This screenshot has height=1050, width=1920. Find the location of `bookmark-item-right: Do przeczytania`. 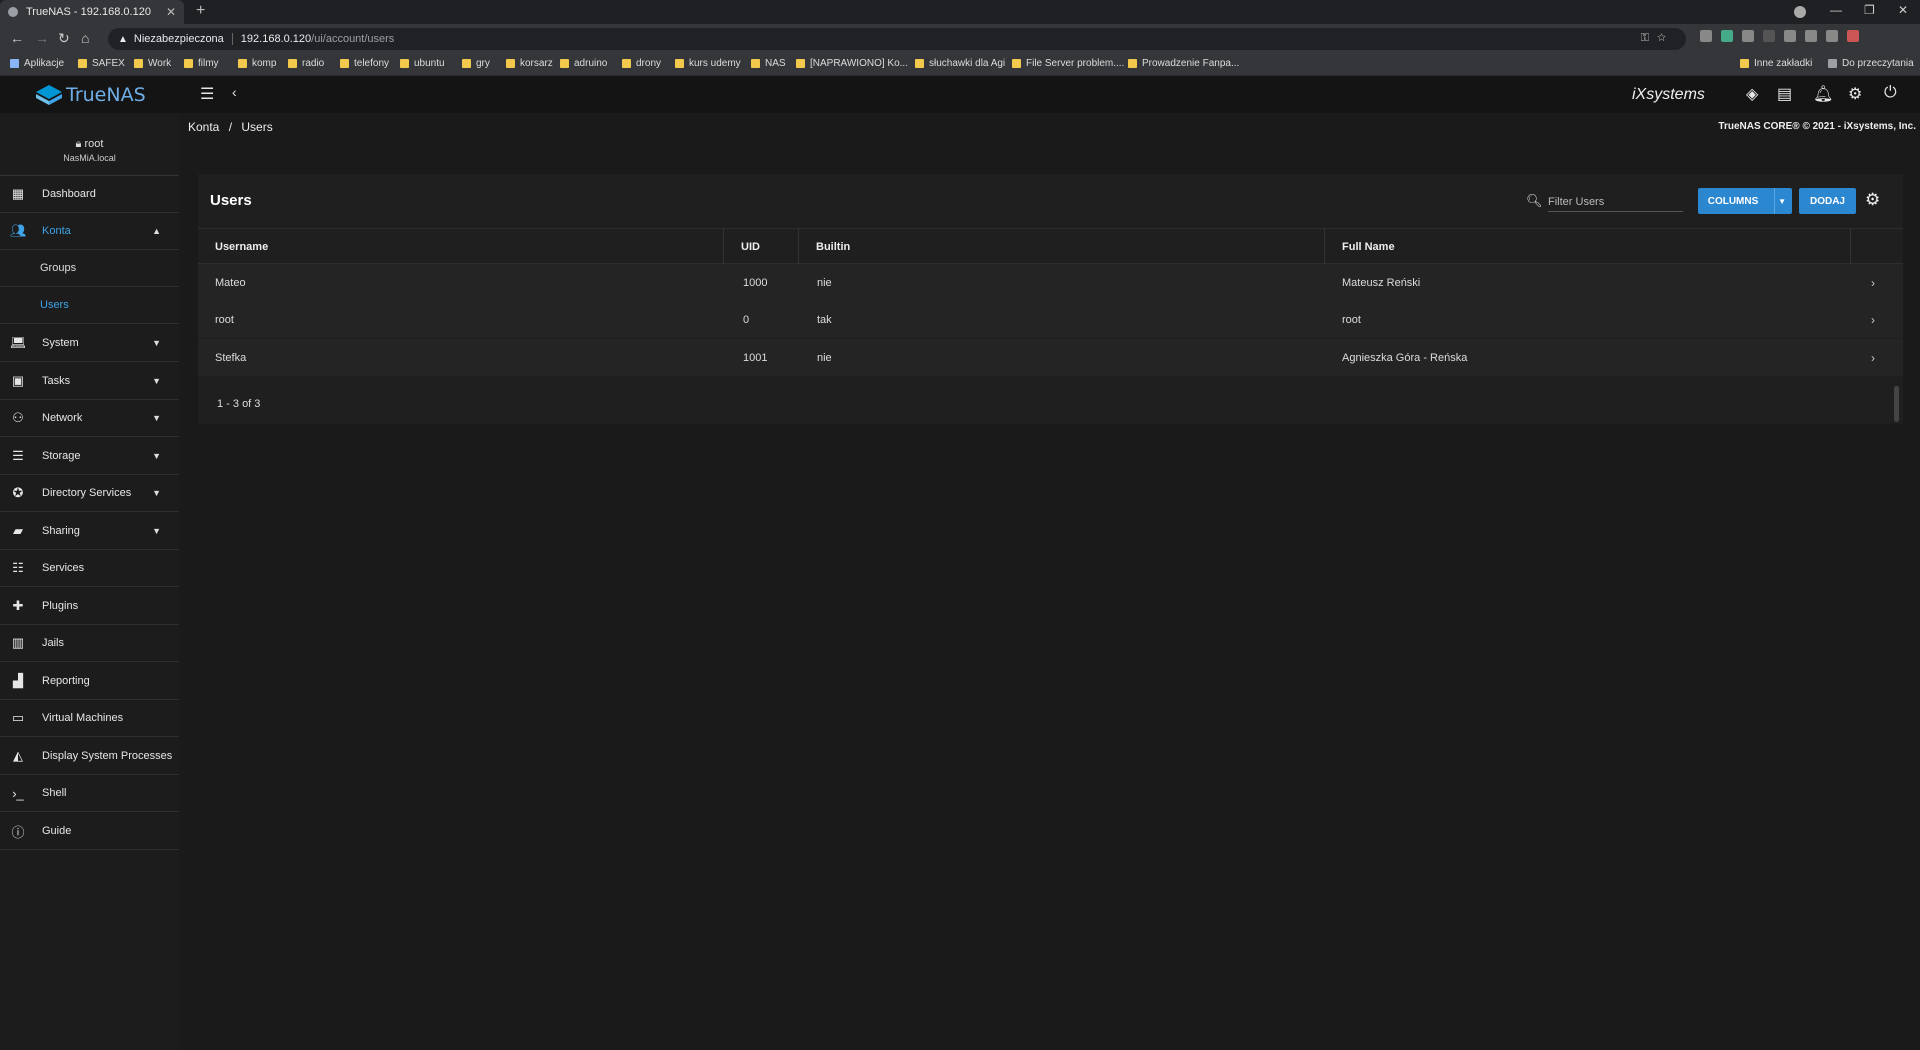

bookmark-item-right: Do przeczytania is located at coordinates (1871, 63).